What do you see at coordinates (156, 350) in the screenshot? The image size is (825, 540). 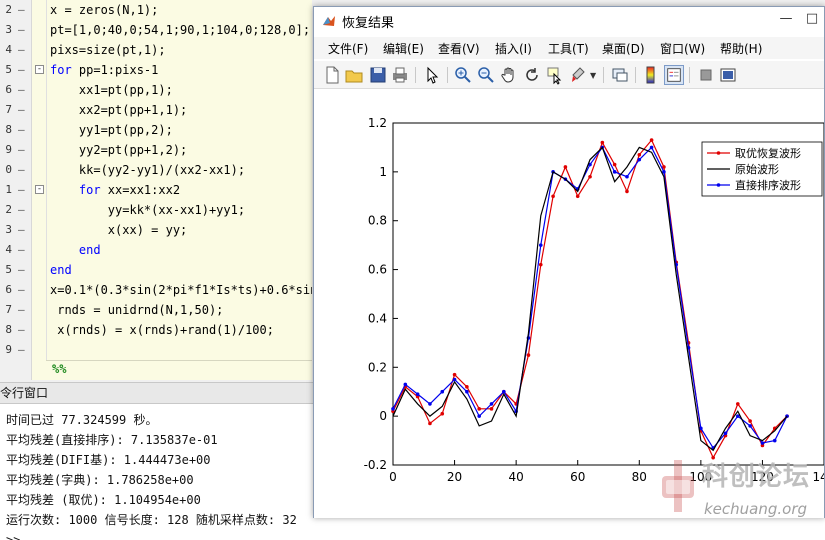 I see `code-line: 9—` at bounding box center [156, 350].